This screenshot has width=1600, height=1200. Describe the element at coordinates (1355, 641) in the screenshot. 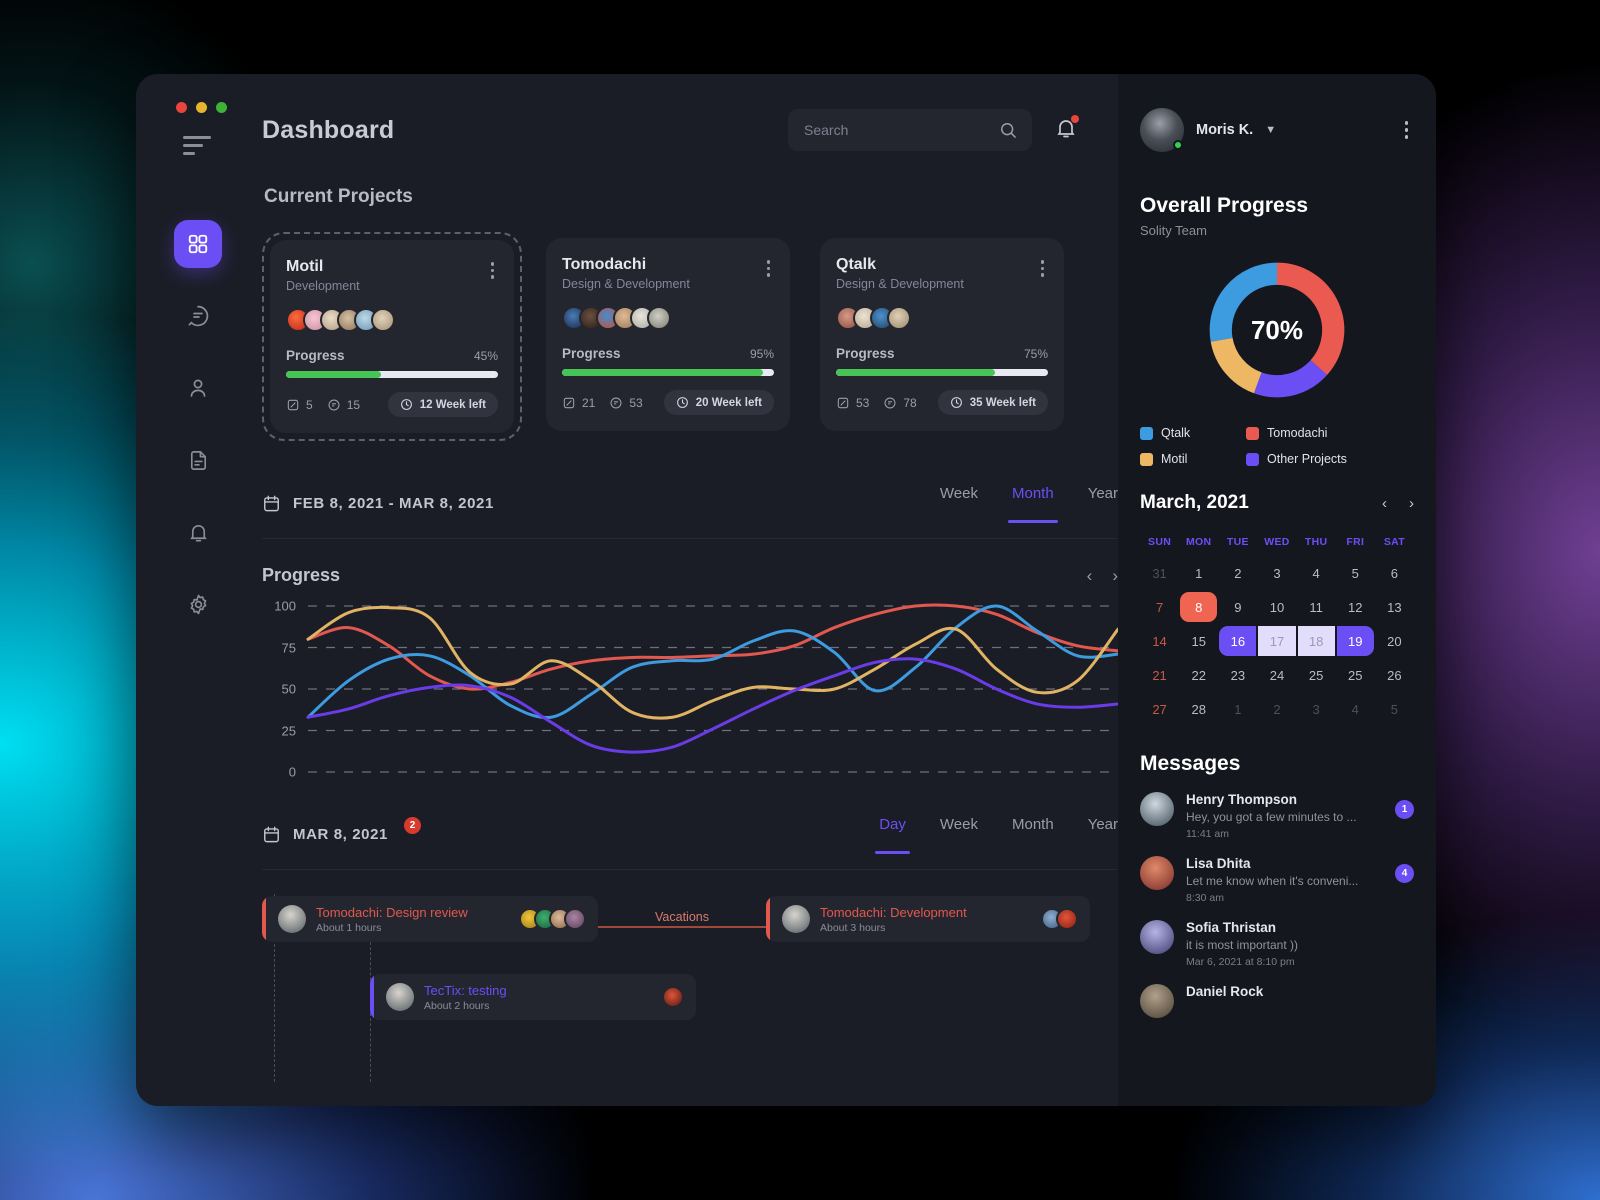

I see `calendar-day: 19` at that location.